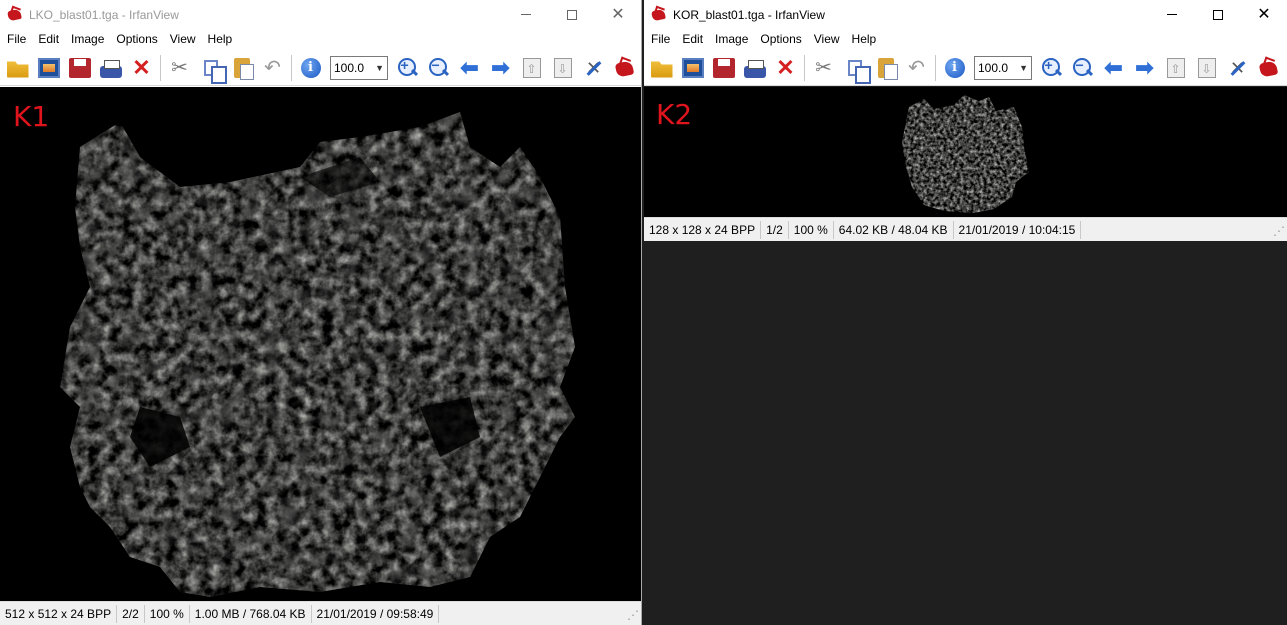  Describe the element at coordinates (965, 39) in the screenshot. I see `menu-bar: File Edit Image Options View Help` at that location.